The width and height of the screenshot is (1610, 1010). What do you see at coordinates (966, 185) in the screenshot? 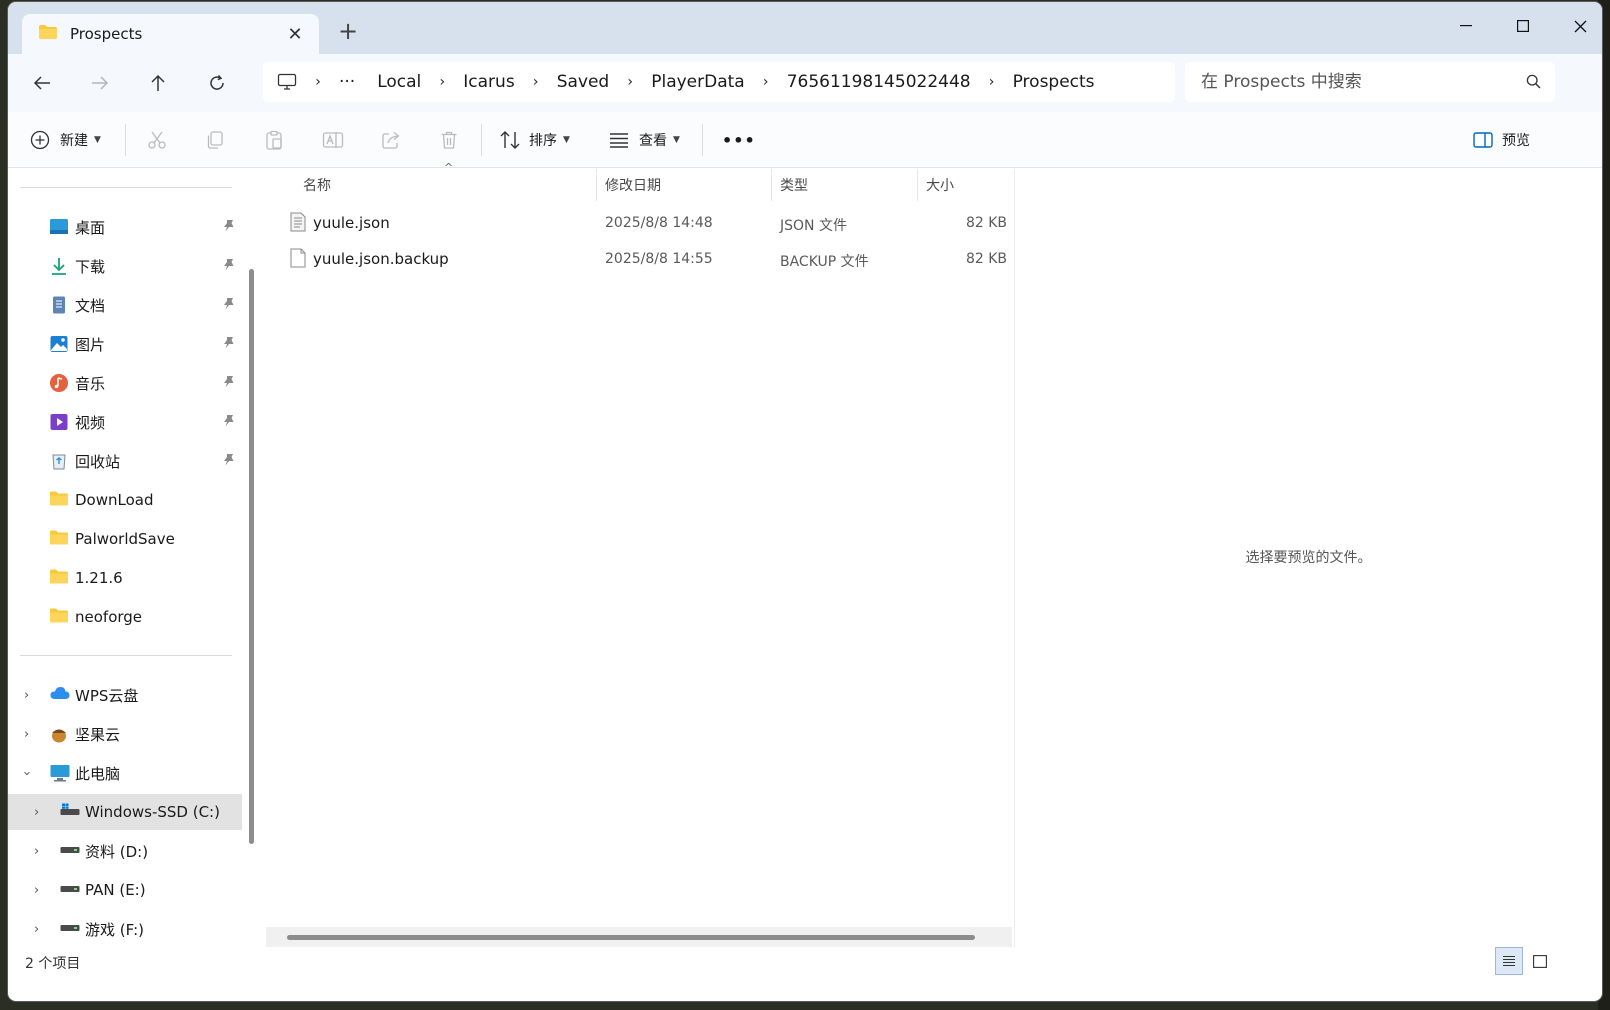
I see `column-header-size: 大小` at bounding box center [966, 185].